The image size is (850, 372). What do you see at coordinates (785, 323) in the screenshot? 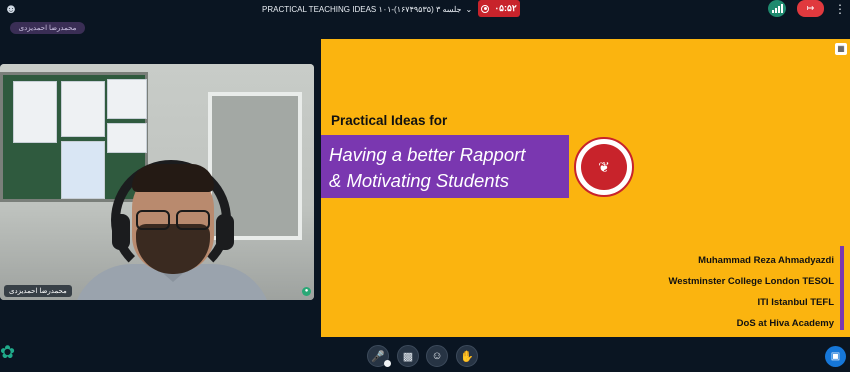
I see `credit-line: DoS at Hiva Academy` at bounding box center [785, 323].